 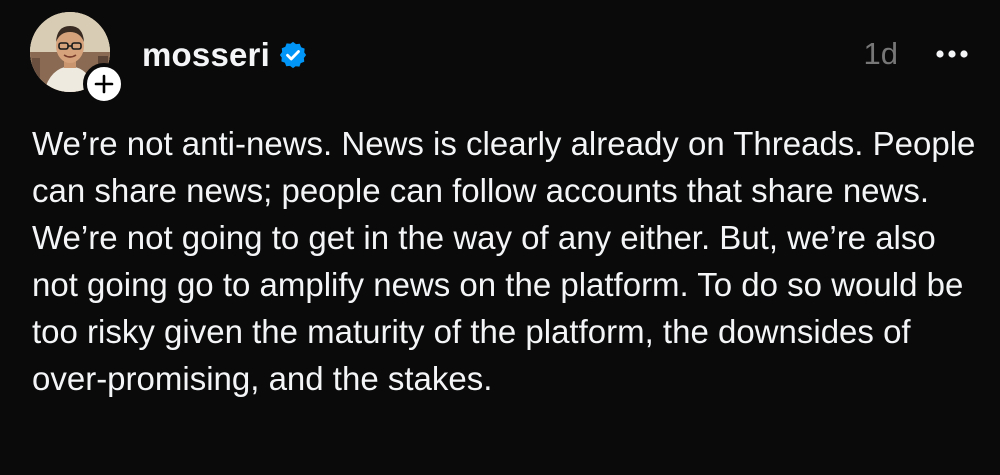 I want to click on verified-badge-icon, so click(x=293, y=55).